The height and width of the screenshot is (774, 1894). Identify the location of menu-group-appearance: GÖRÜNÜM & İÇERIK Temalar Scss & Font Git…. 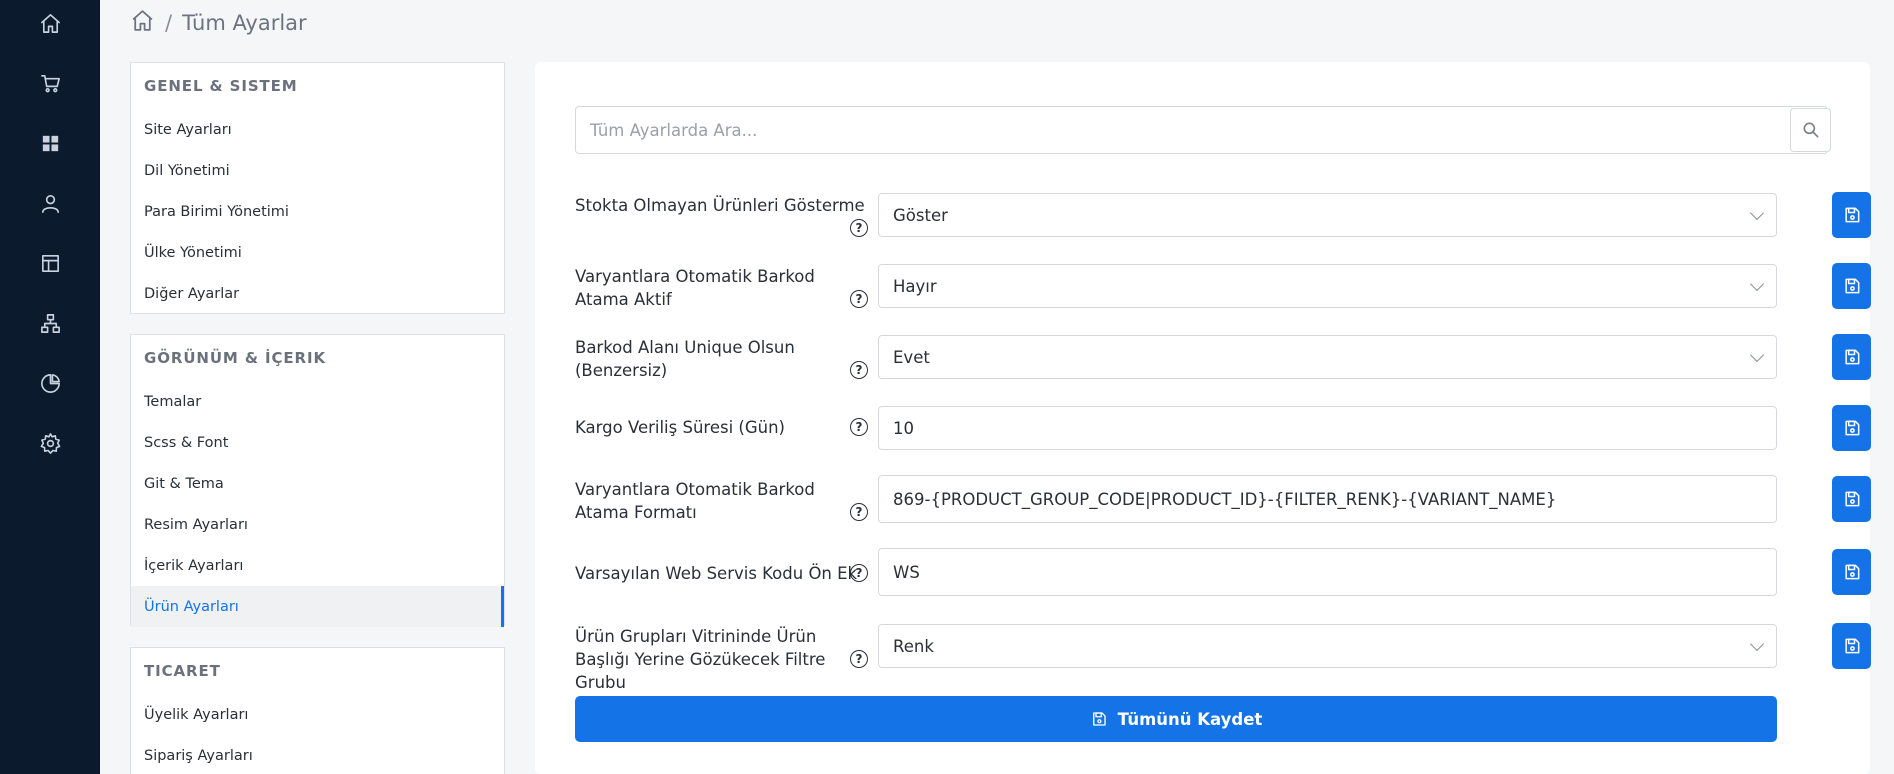
(317, 480).